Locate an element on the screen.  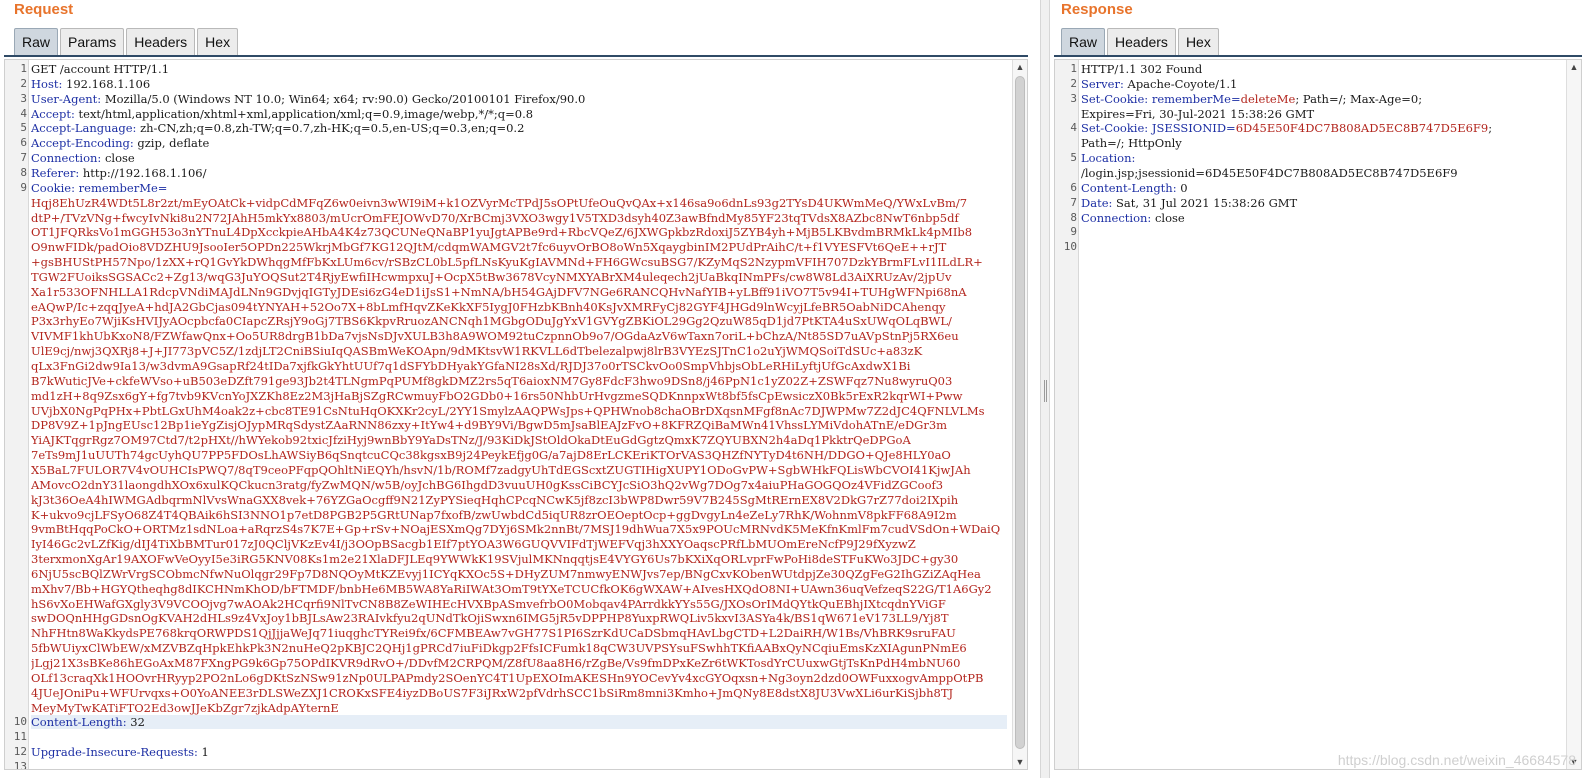
line-number: 13 is located at coordinates (20, 764).